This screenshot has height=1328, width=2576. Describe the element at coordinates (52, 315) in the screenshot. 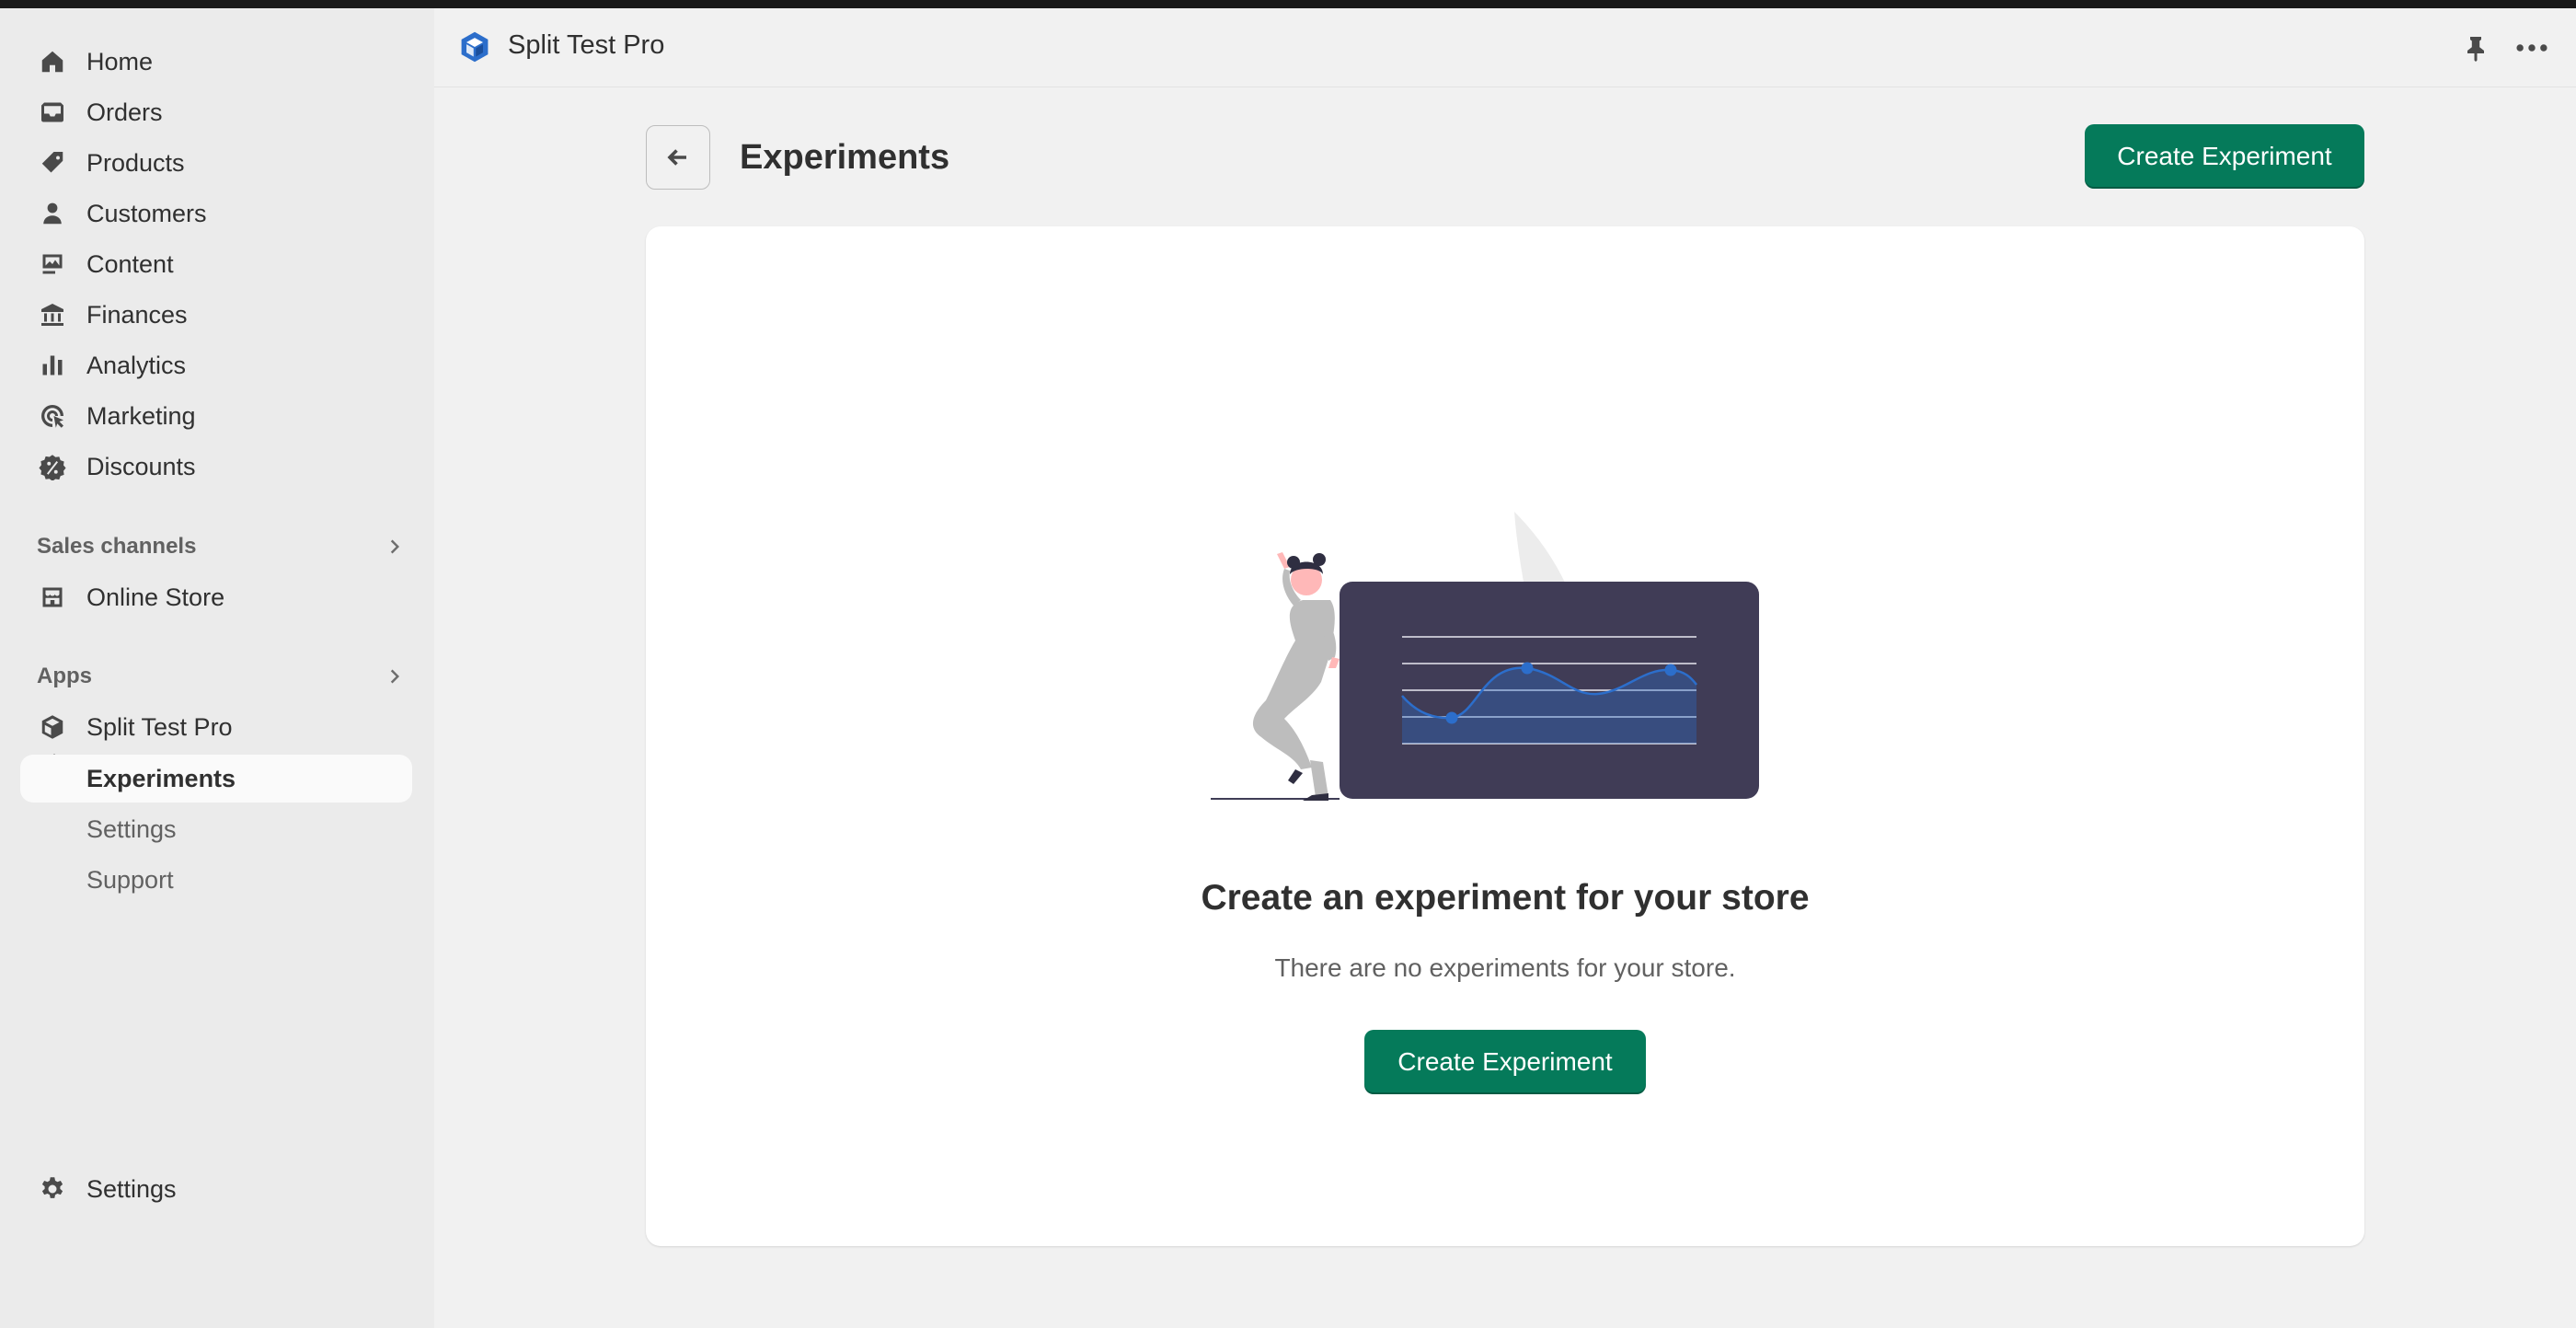

I see `bank-icon` at that location.